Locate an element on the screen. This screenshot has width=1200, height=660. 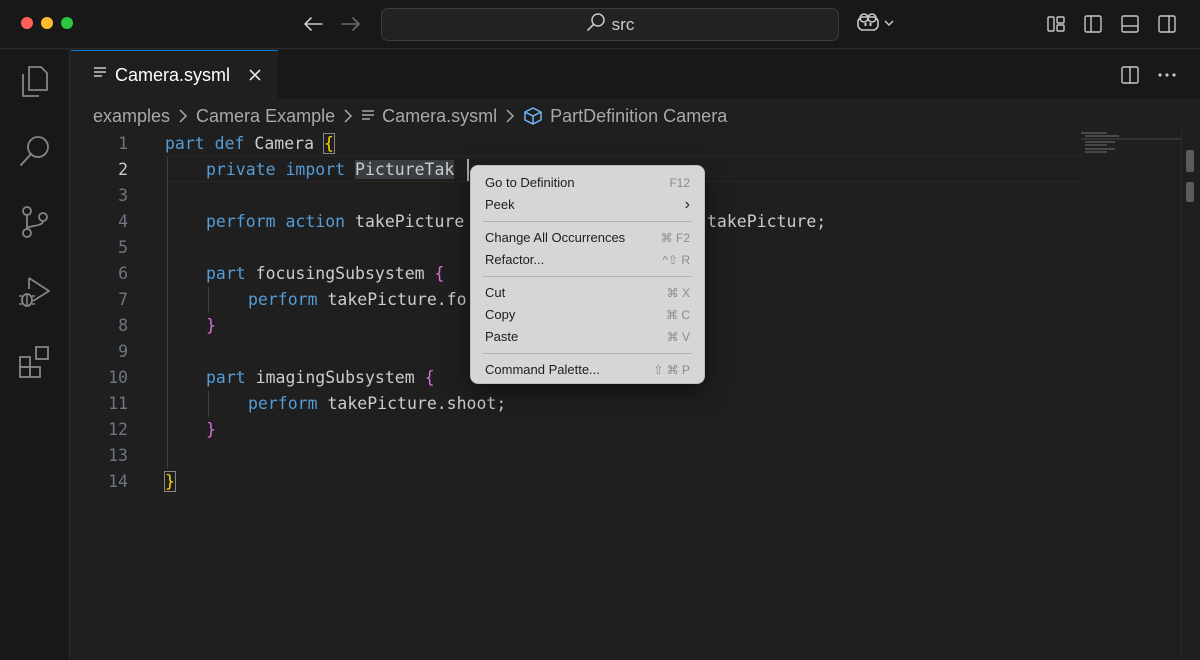
search-icon is located at coordinates (596, 24).